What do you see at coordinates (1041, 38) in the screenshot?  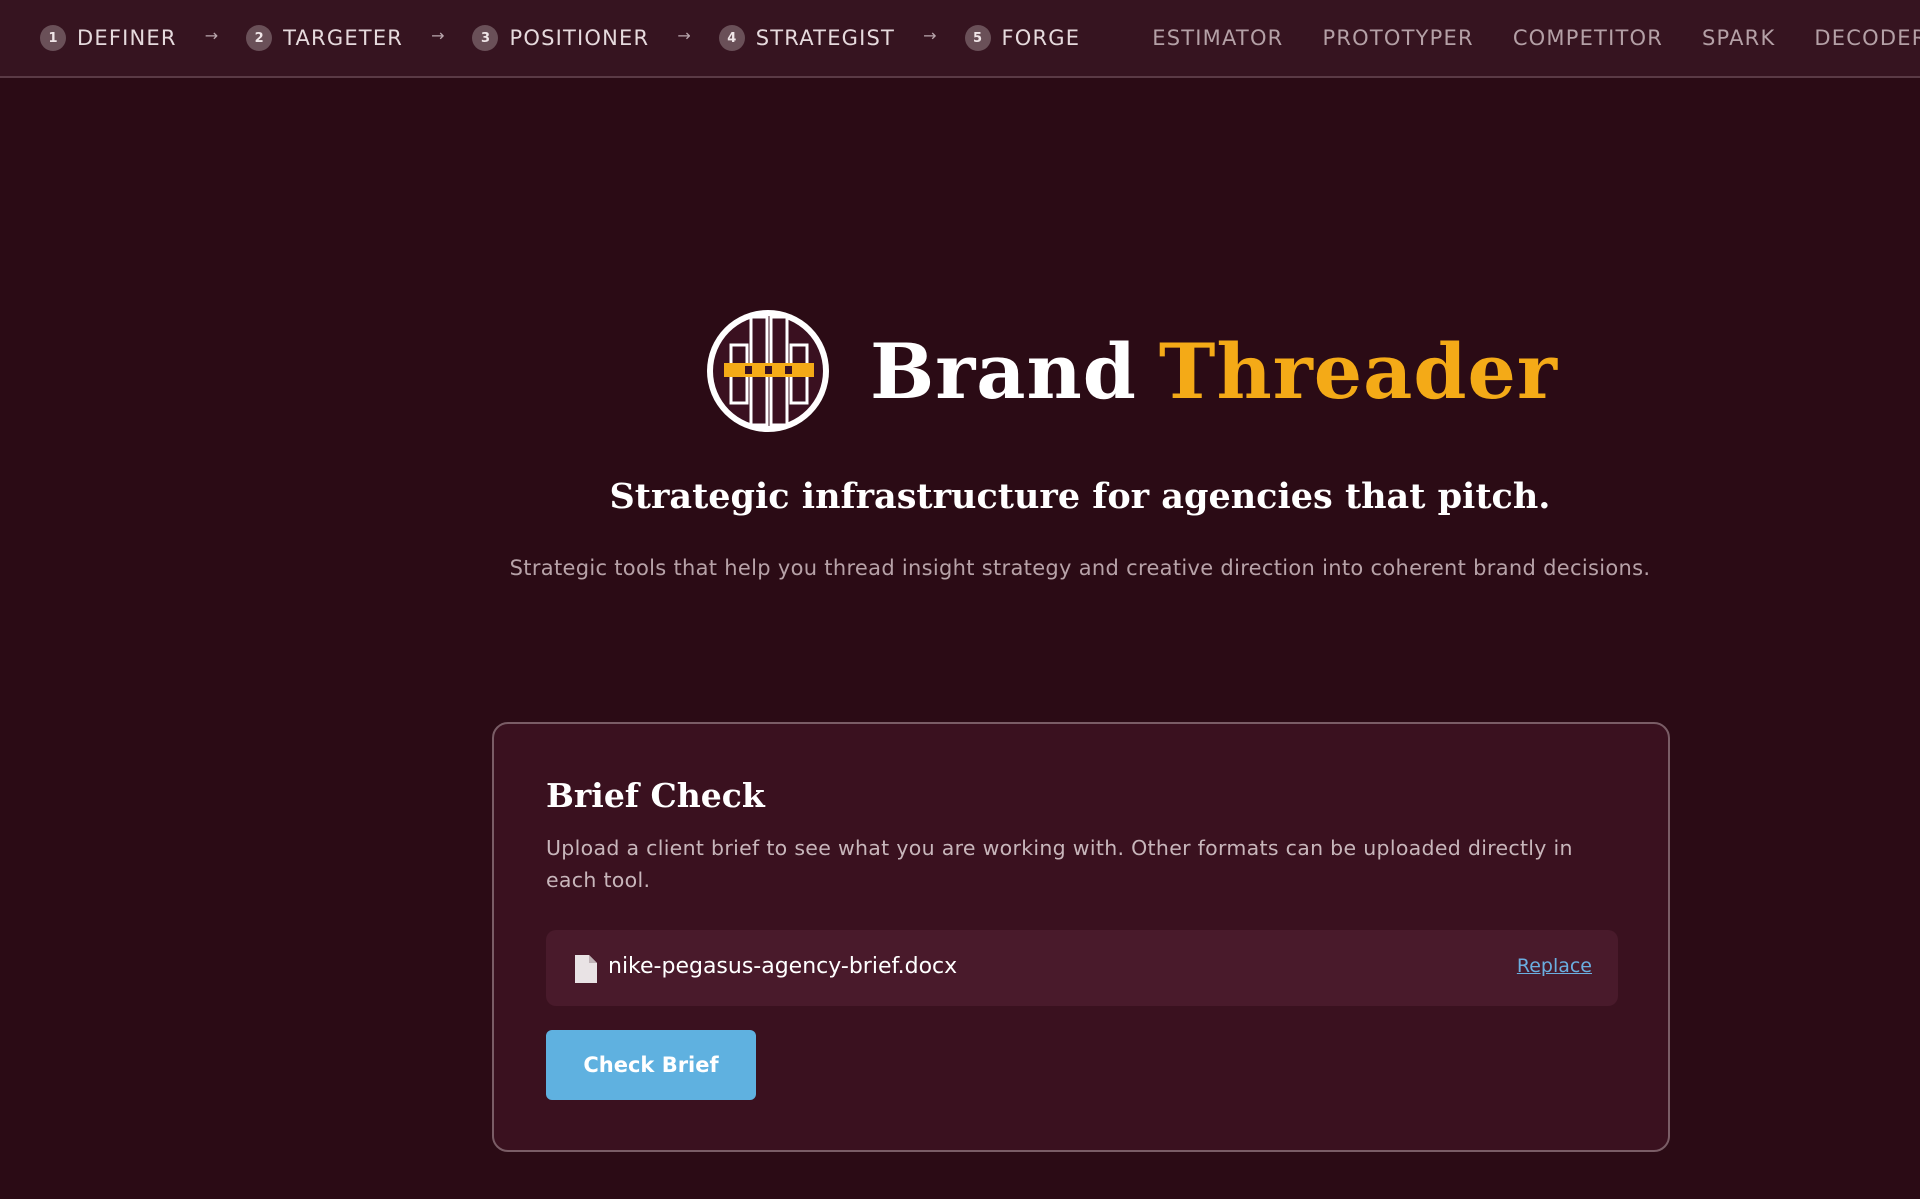 I see `nav-step-label: FORGE` at bounding box center [1041, 38].